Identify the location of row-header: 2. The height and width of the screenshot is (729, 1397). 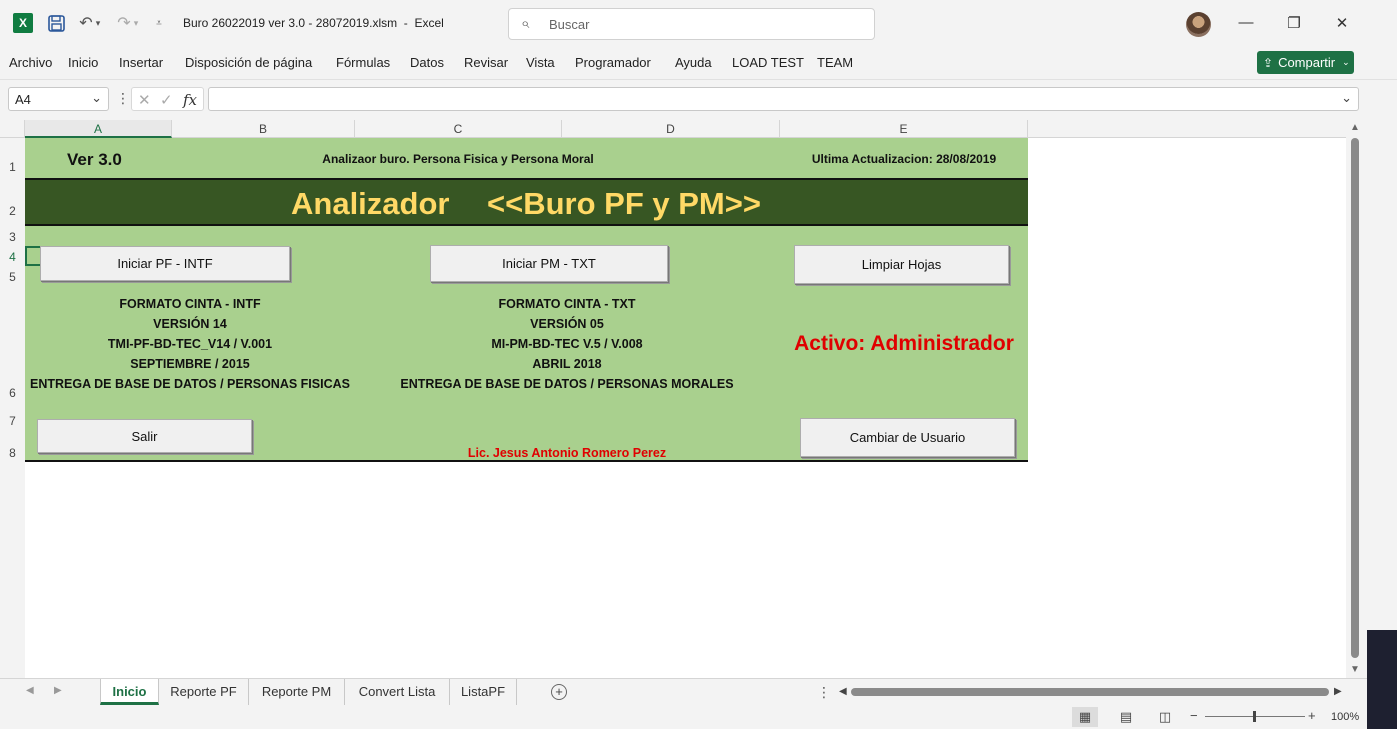
(12, 211).